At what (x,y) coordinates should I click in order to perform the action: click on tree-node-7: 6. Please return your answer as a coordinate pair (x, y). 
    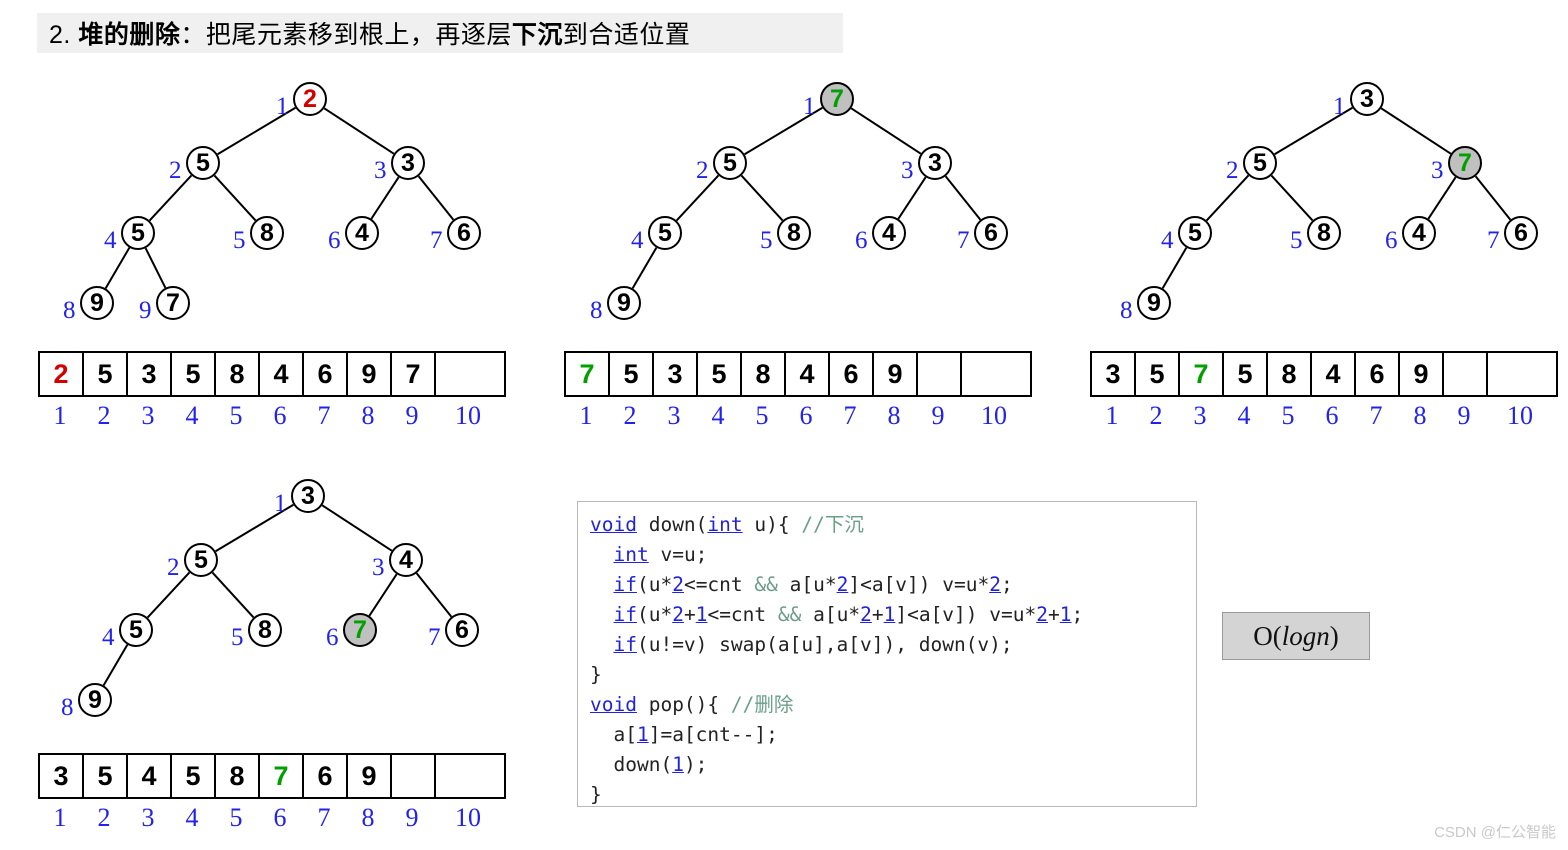
    Looking at the image, I should click on (1521, 233).